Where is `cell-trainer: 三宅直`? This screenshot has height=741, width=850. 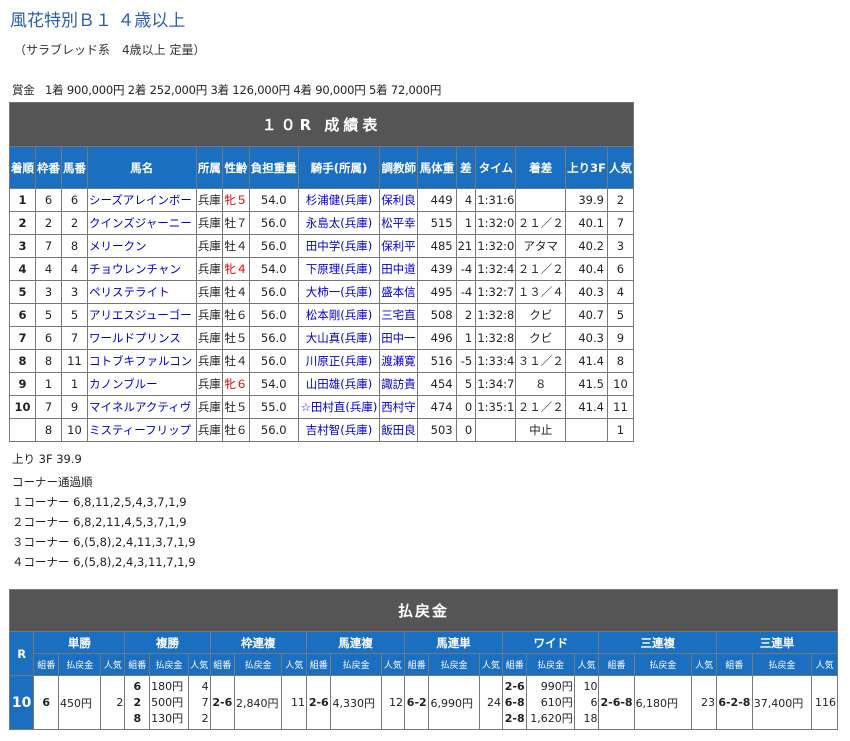 cell-trainer: 三宅直 is located at coordinates (399, 315).